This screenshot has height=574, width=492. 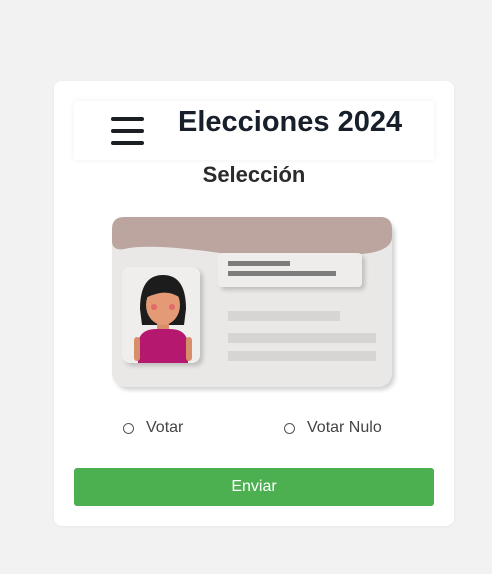 What do you see at coordinates (254, 487) in the screenshot?
I see `submit-button: Enviar` at bounding box center [254, 487].